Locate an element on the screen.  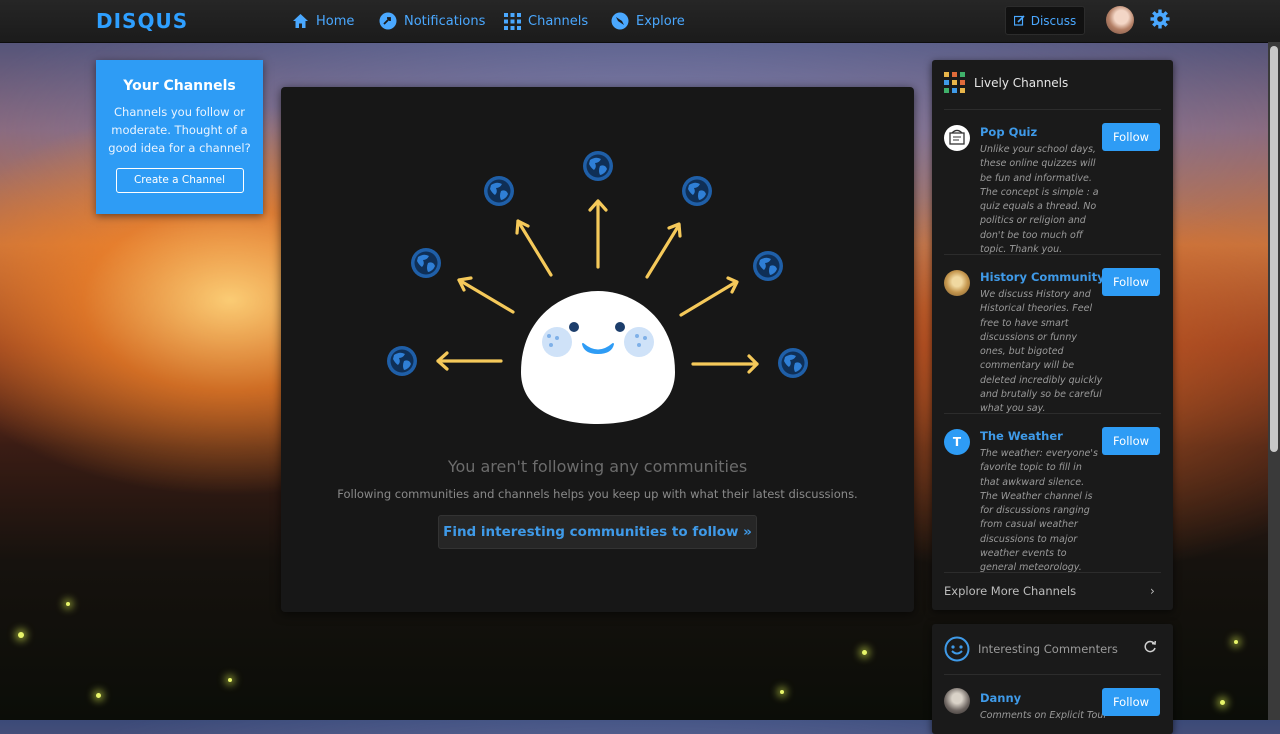
nav-channels: Channels is located at coordinates (546, 21).